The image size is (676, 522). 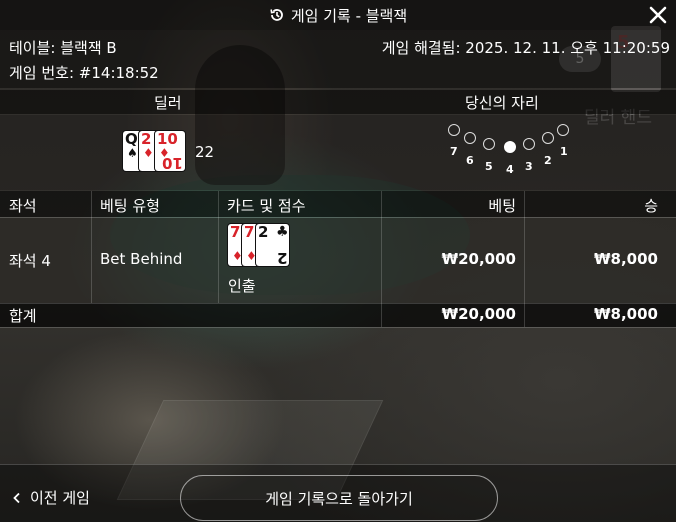 I want to click on row-bet-type: Bet Behind, so click(x=141, y=259).